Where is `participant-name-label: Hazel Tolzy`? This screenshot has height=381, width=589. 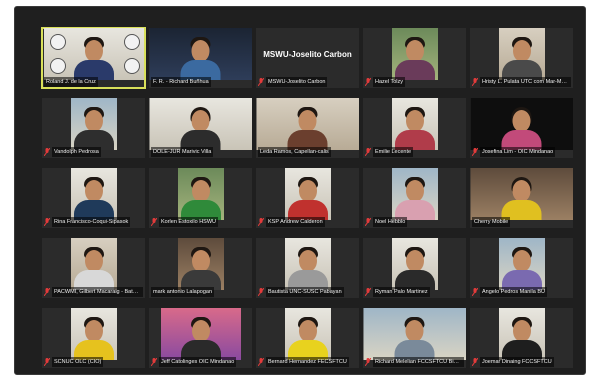
participant-name-label: Hazel Tolzy is located at coordinates (414, 82).